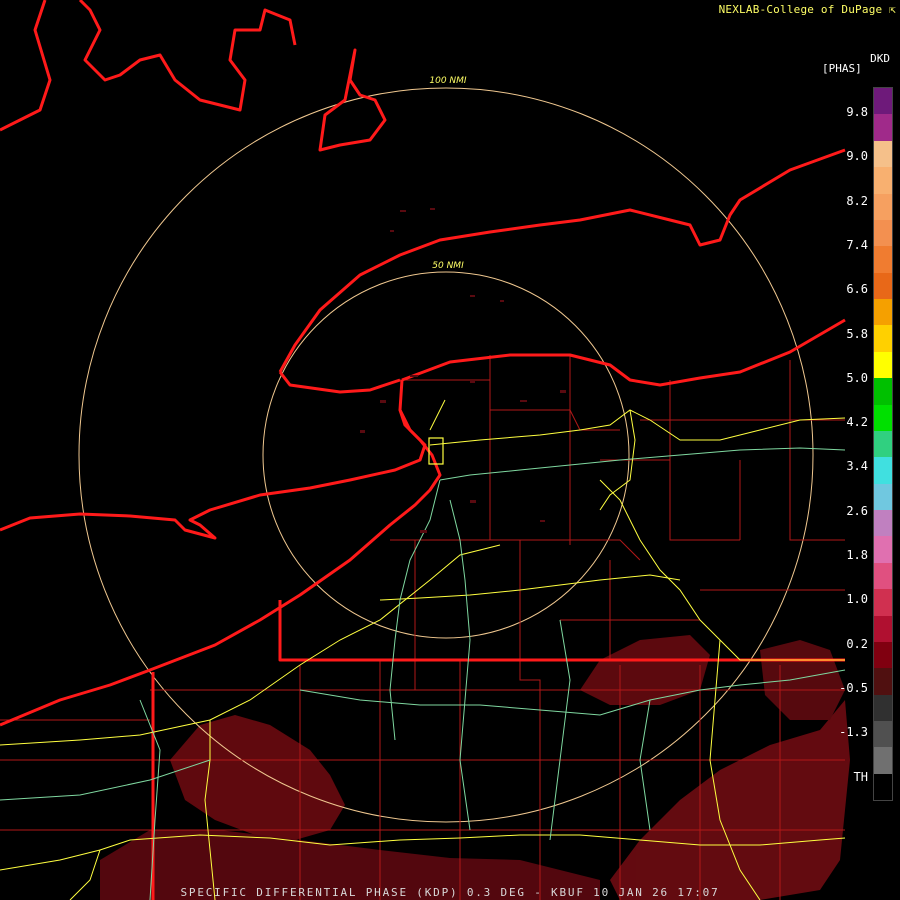 Image resolution: width=900 pixels, height=900 pixels. I want to click on legend-tick-label: 1.8, so click(857, 555).